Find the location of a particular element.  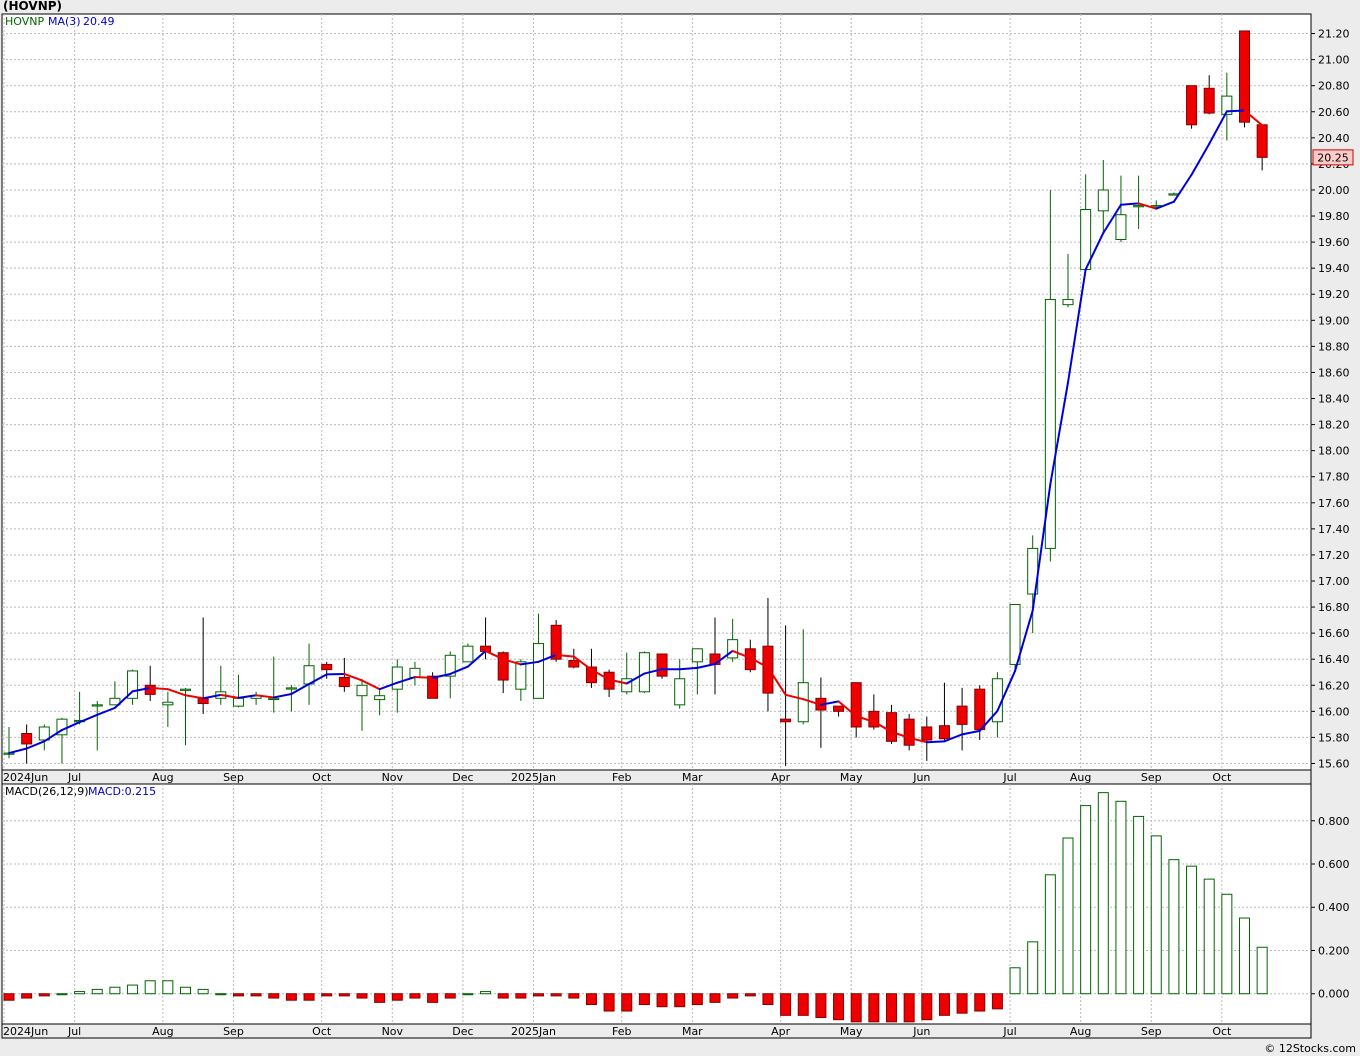

price-month-label: Jun is located at coordinates (921, 777).